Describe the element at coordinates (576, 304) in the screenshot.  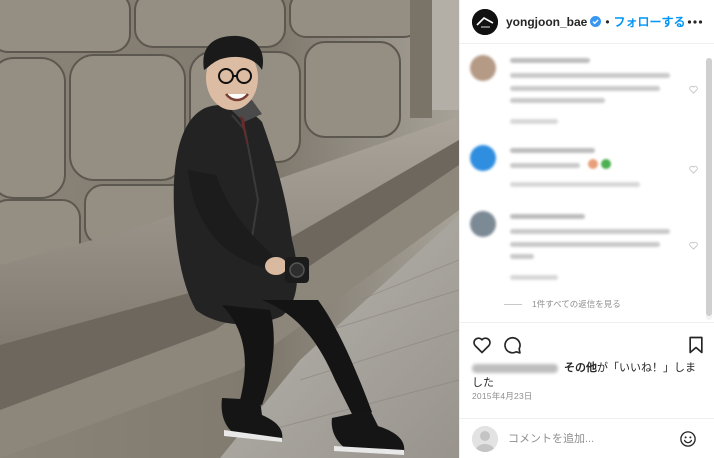
I see `view-replies-label: 1件すべての返信を見る` at that location.